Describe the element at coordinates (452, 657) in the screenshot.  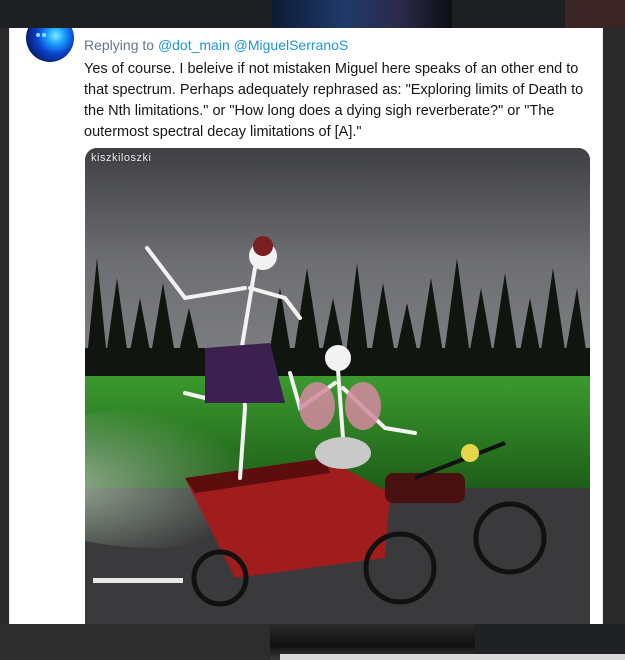
I see `bottom-scroll-strip` at that location.